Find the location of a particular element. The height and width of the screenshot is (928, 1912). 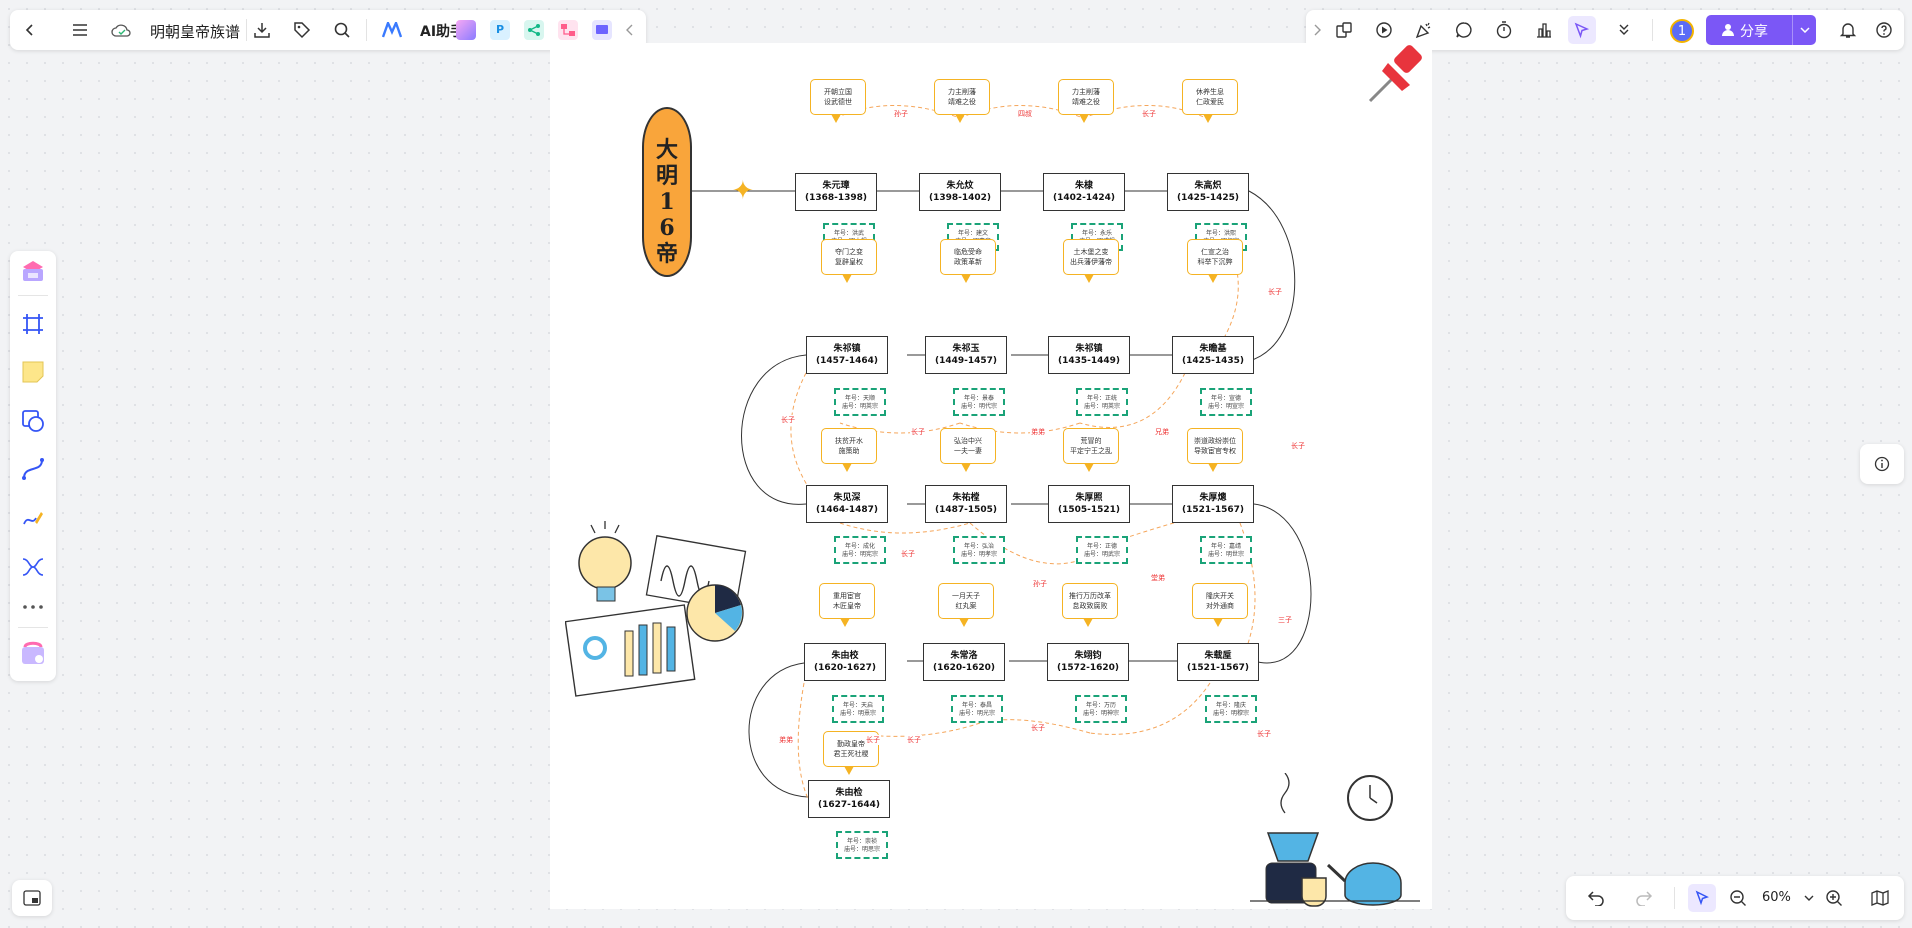

search-icon is located at coordinates (342, 30).